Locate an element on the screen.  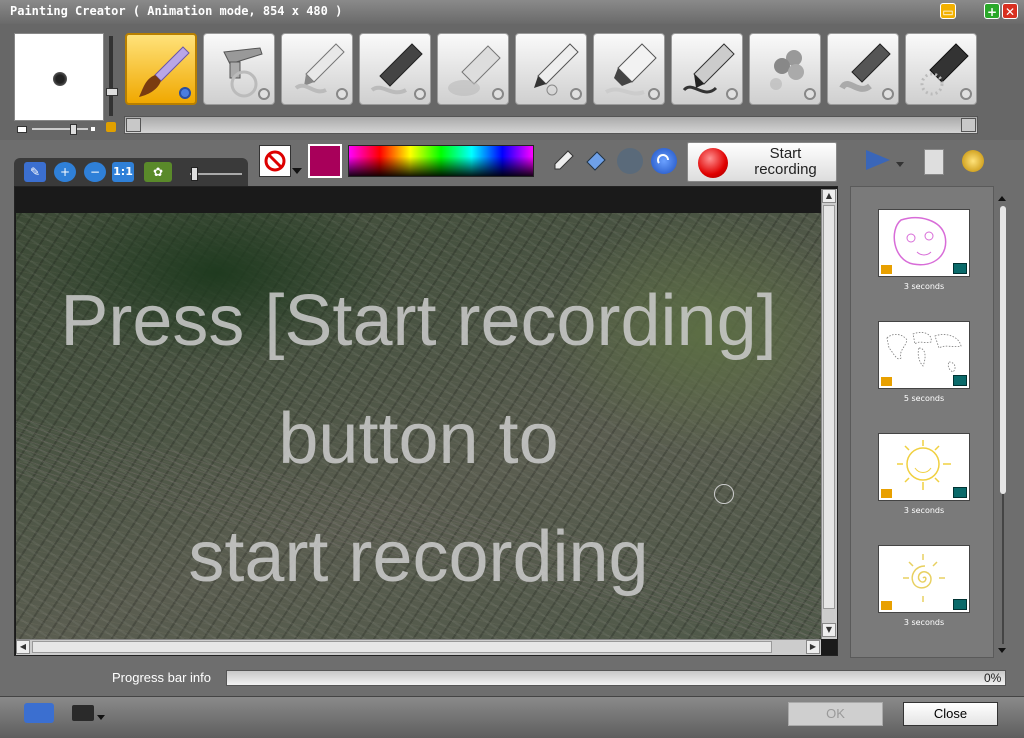
tool-crayon is located at coordinates (317, 69).